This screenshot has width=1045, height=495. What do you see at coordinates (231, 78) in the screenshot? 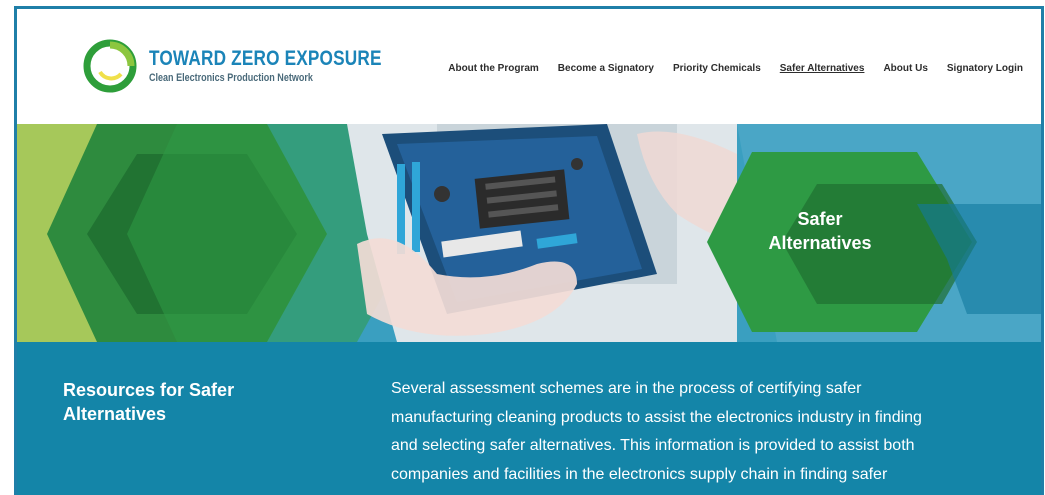
I see `logo-subtitle: Clean Electronics Production Network` at bounding box center [231, 78].